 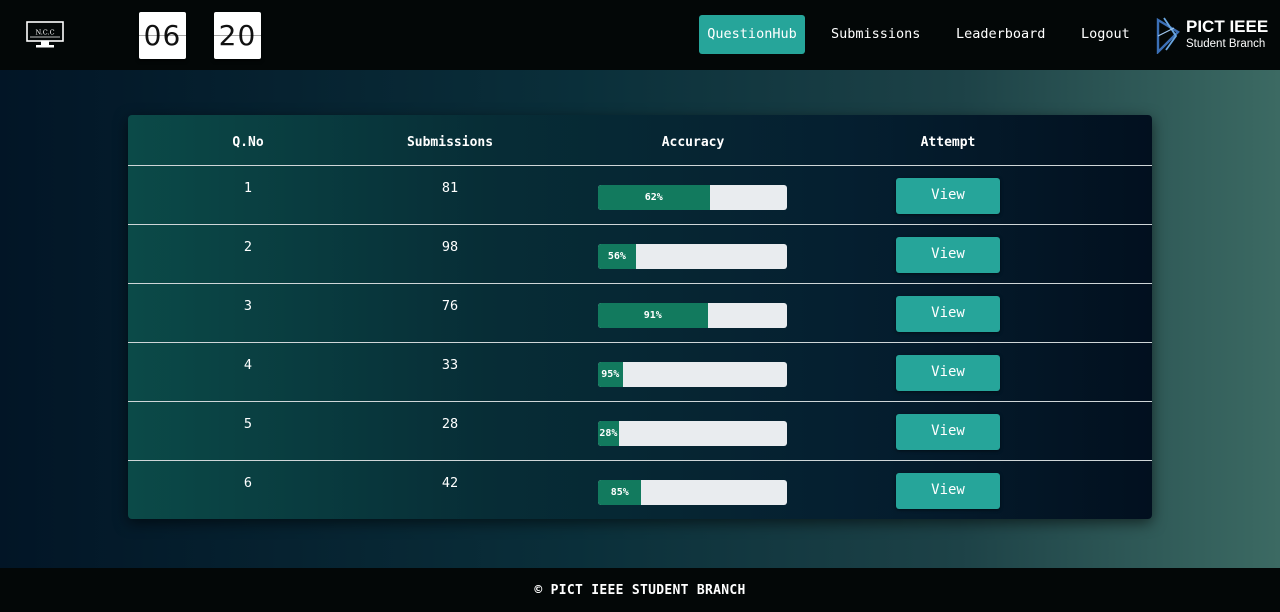 What do you see at coordinates (248, 424) in the screenshot?
I see `question-number: 5` at bounding box center [248, 424].